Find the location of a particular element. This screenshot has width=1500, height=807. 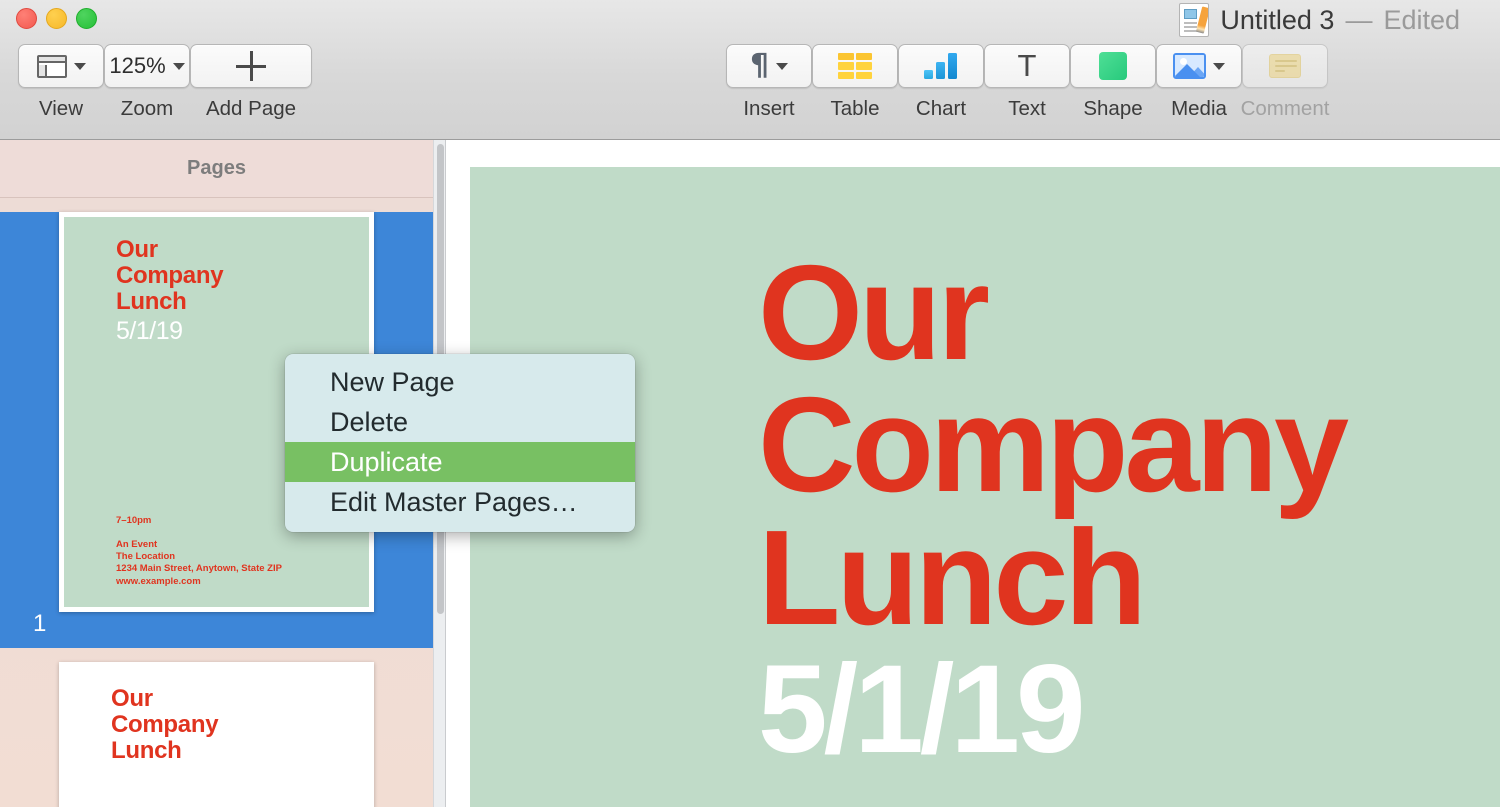

toolbar-chart-item: Chart is located at coordinates (941, 82).